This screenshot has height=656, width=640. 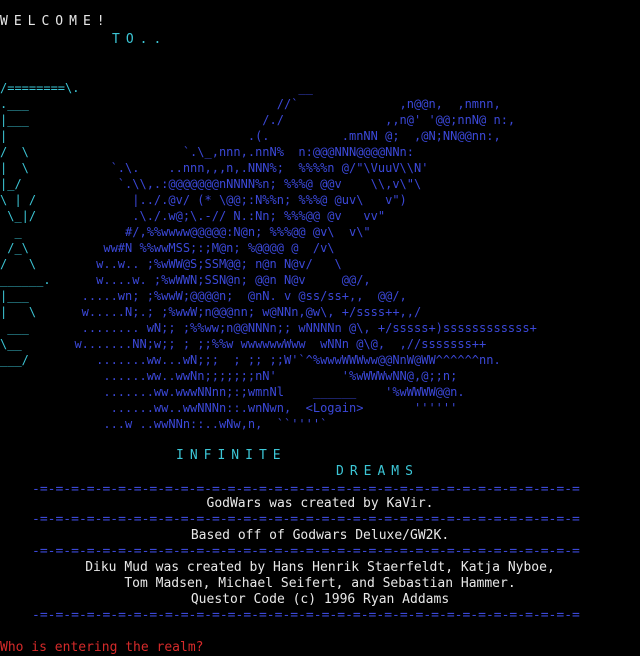 I want to click on to-text: TO.., so click(x=140, y=39).